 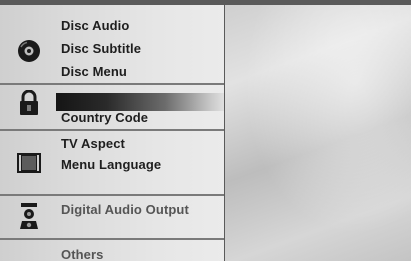 What do you see at coordinates (29, 216) in the screenshot?
I see `speaker-icon` at bounding box center [29, 216].